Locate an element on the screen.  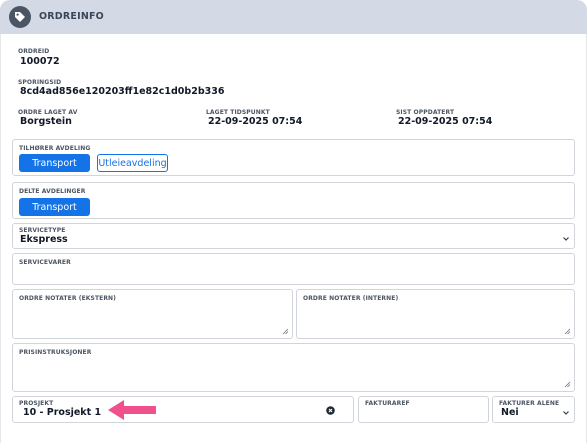
tracking-id-value: 8cd4ad856e120203ff1e82c1d0b2b336 is located at coordinates (122, 91).